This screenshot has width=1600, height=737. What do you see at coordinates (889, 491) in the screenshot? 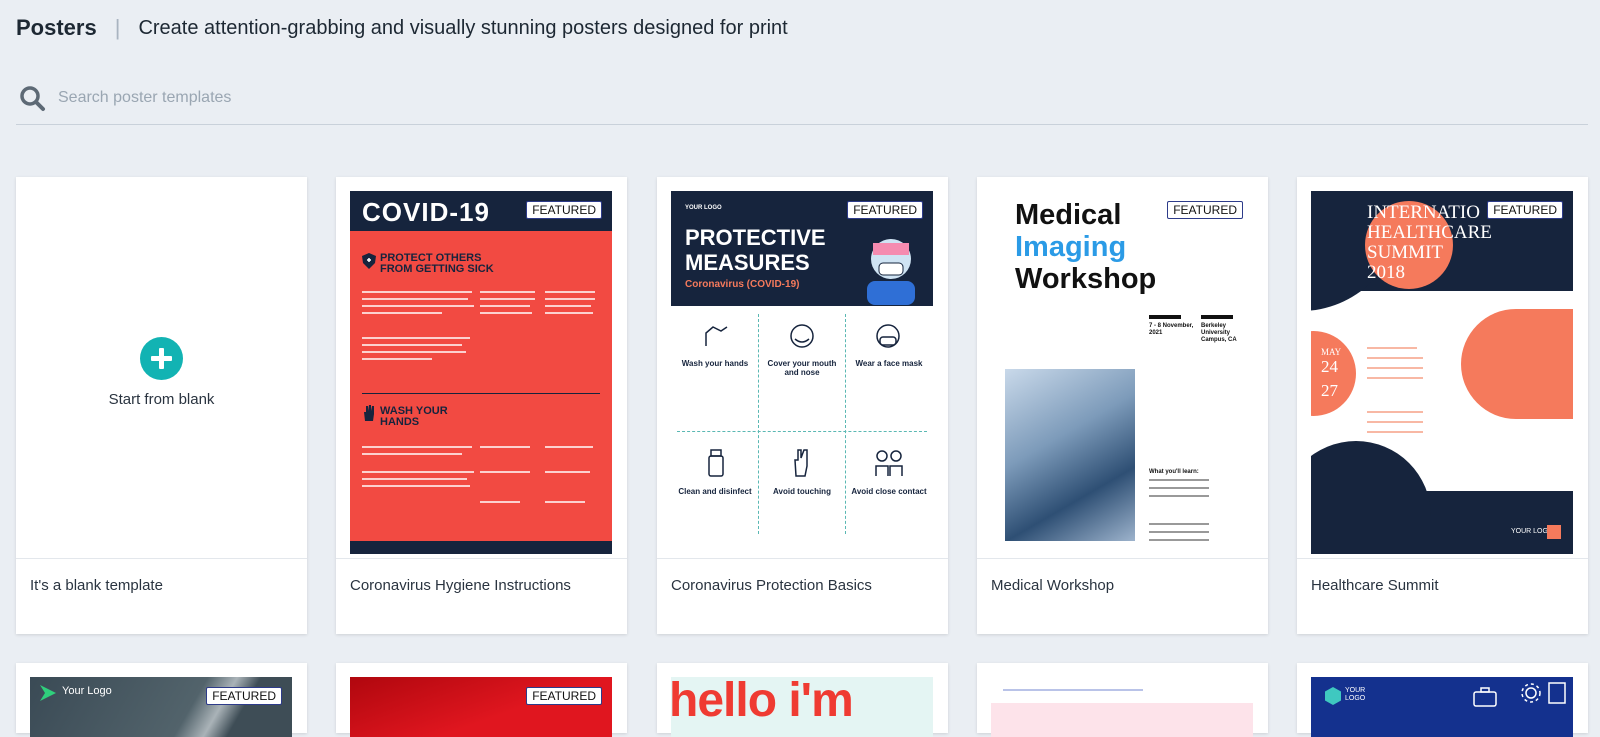
I see `cell-title: Avoid close contact` at bounding box center [889, 491].